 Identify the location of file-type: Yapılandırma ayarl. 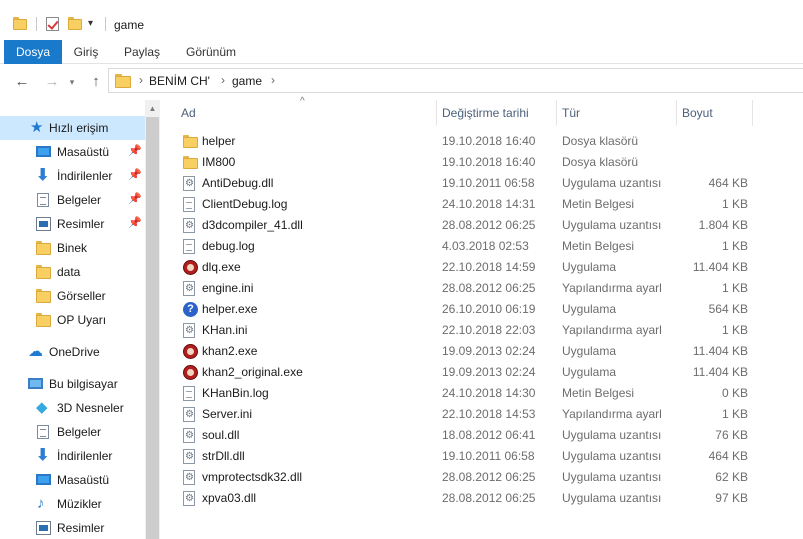
(612, 330).